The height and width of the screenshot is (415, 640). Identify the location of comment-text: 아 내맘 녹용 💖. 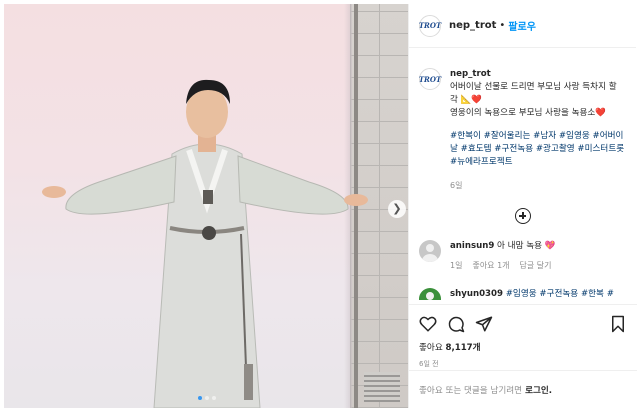
(526, 246).